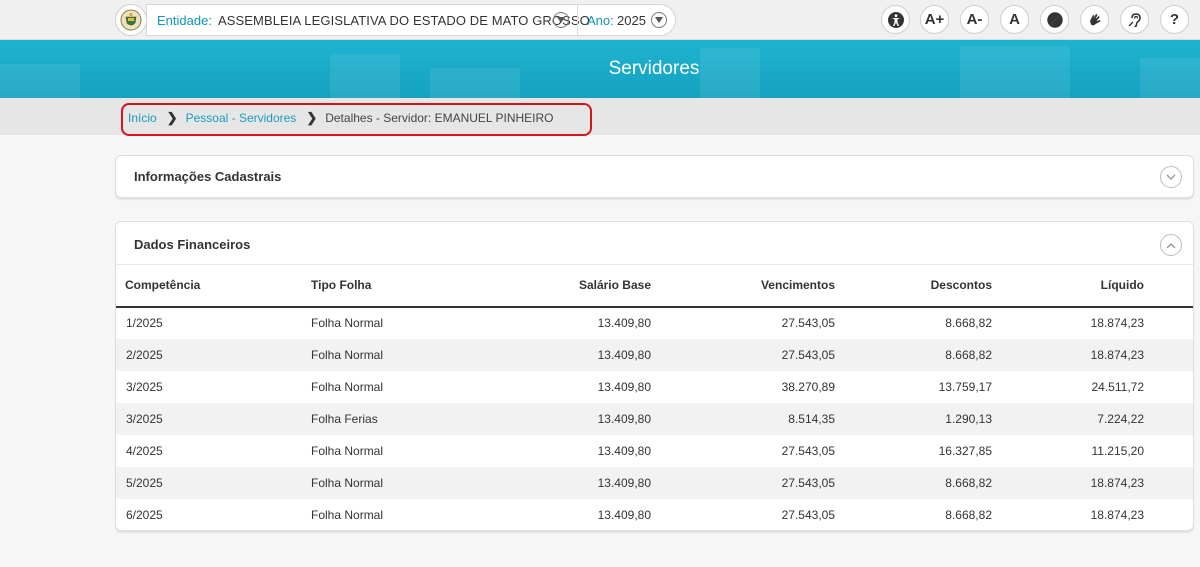 This screenshot has height=567, width=1200. I want to click on year-label: Ano:, so click(600, 20).